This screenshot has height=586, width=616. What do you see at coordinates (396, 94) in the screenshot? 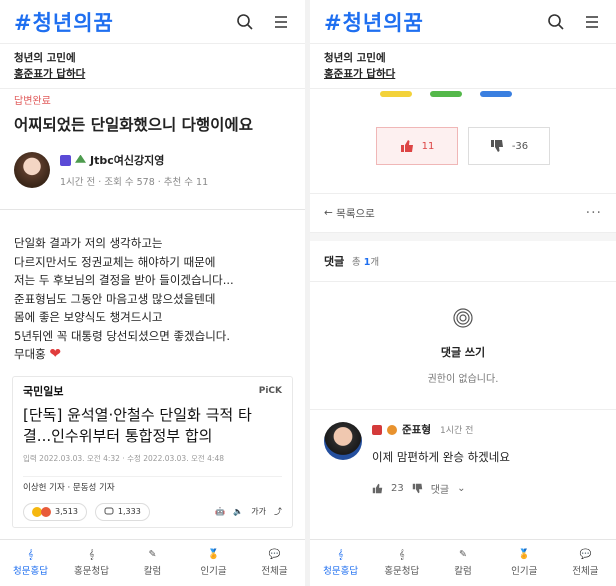
I see `color-bar-yellow` at bounding box center [396, 94].